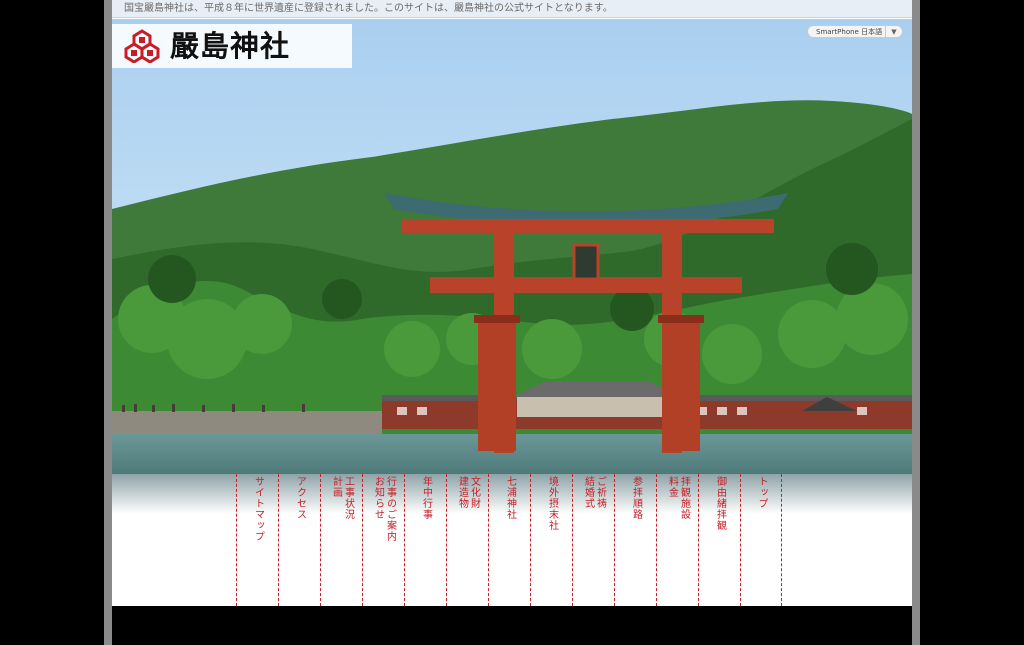 This screenshot has height=645, width=1024. Describe the element at coordinates (720, 503) in the screenshot. I see `nav-item-label: 御由緒拝観` at that location.